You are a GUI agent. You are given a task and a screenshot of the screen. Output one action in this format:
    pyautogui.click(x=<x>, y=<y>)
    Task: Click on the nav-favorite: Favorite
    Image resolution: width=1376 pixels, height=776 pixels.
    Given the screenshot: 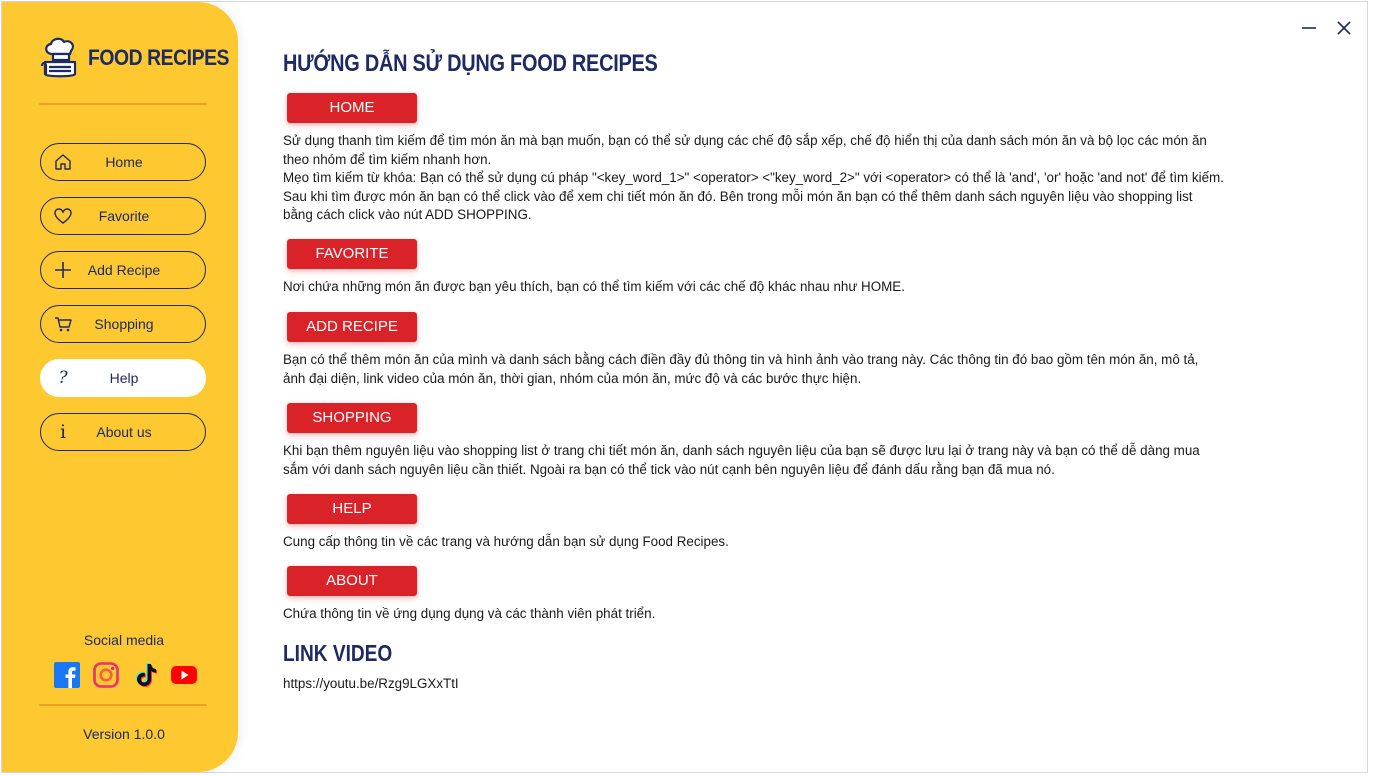 What is the action you would take?
    pyautogui.click(x=123, y=216)
    